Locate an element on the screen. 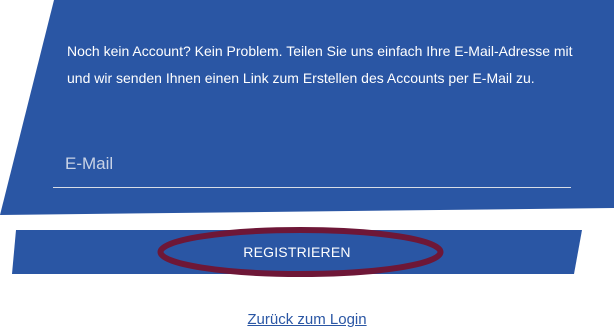 The width and height of the screenshot is (614, 331). register-button-label: REGISTRIEREN is located at coordinates (297, 252).